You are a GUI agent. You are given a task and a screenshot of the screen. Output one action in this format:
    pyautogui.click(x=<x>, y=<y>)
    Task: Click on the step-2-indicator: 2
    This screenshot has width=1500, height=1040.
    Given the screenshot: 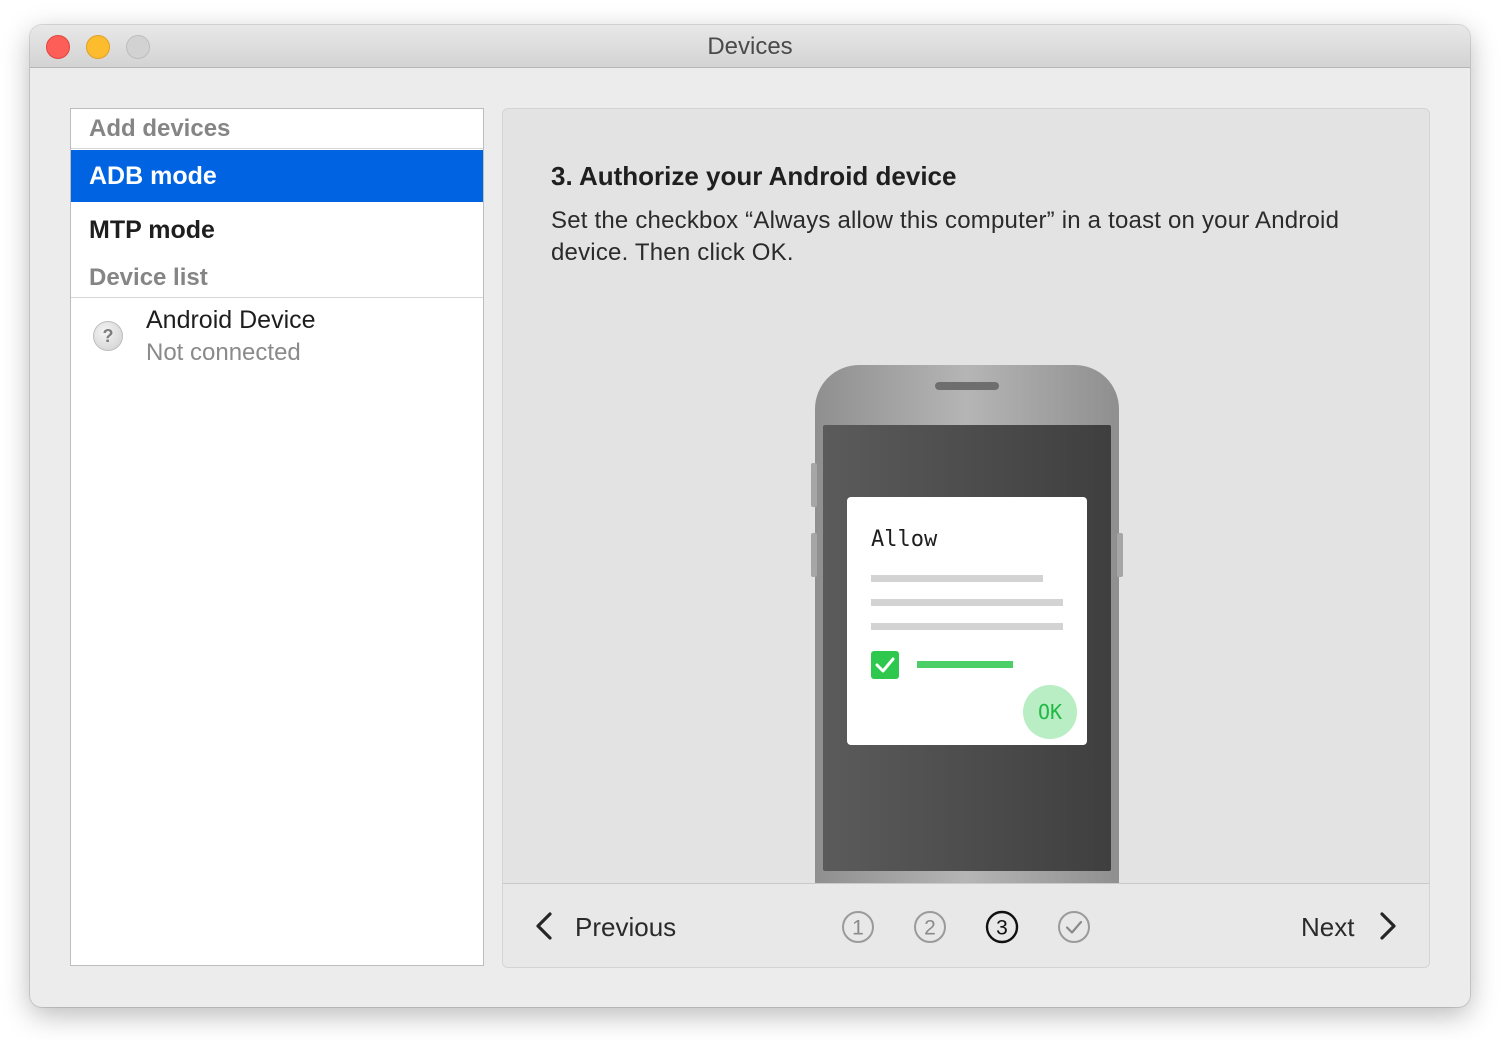 What is the action you would take?
    pyautogui.click(x=930, y=927)
    